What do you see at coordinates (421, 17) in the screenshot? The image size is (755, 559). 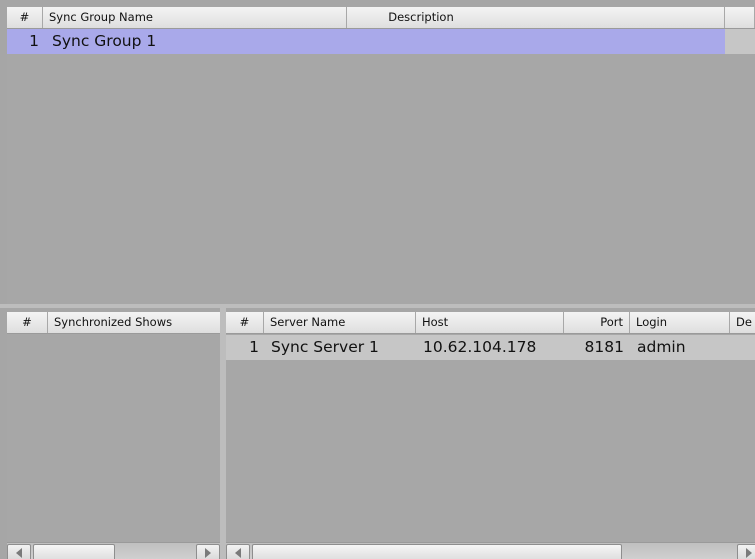 I see `column-header-description-label: Description` at bounding box center [421, 17].